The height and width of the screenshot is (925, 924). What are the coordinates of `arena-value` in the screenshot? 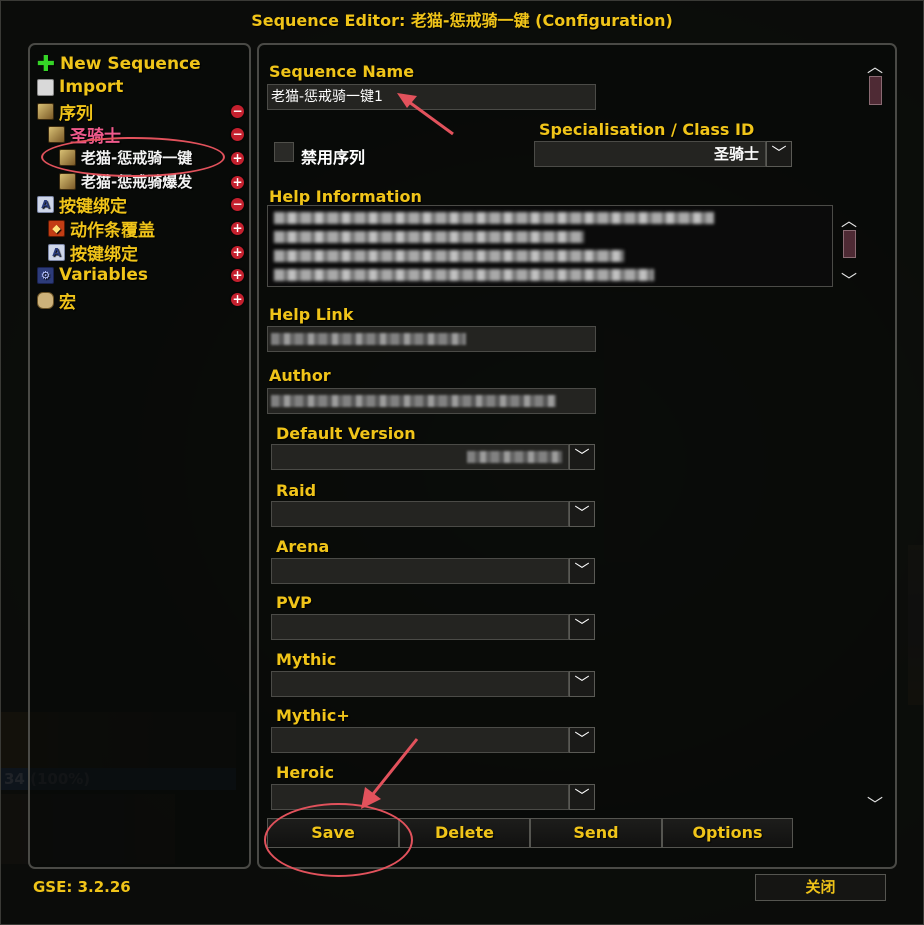 It's located at (420, 571).